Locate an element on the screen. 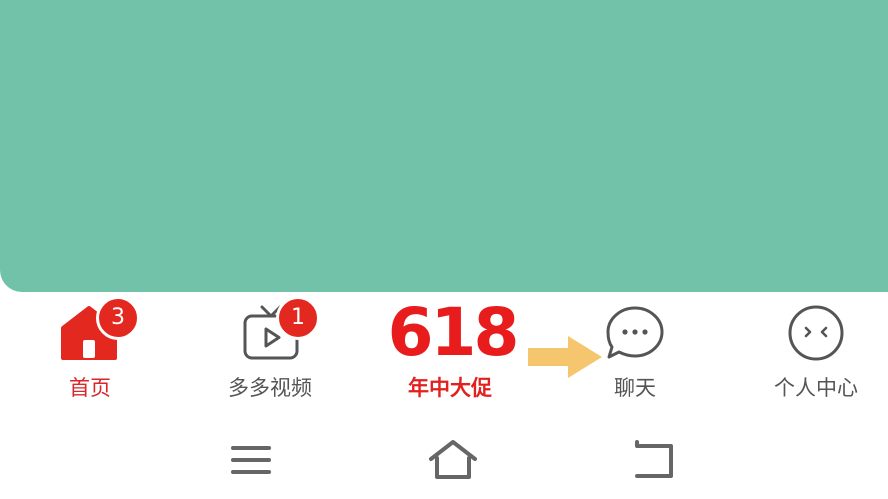  tab-profile-label: 个人中心 is located at coordinates (816, 388).